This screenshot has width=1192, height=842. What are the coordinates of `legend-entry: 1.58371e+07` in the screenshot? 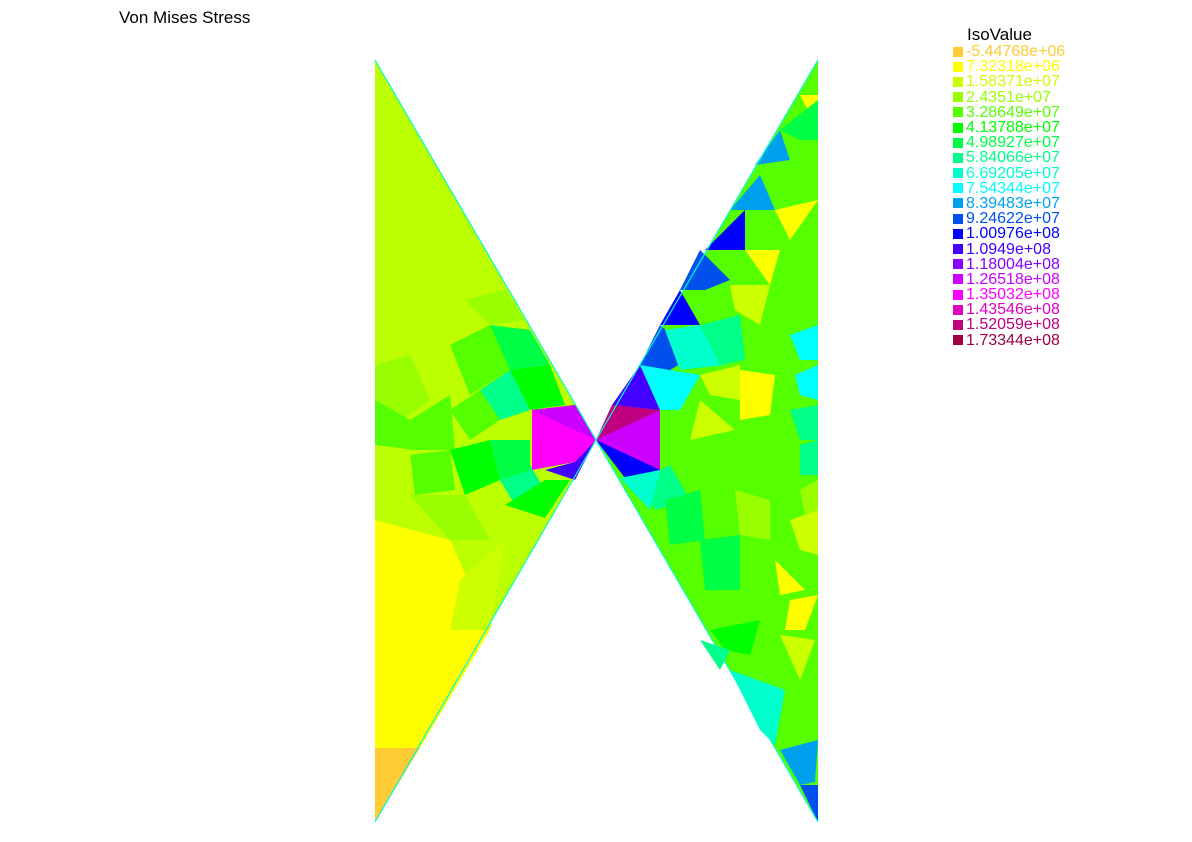 It's located at (1009, 82).